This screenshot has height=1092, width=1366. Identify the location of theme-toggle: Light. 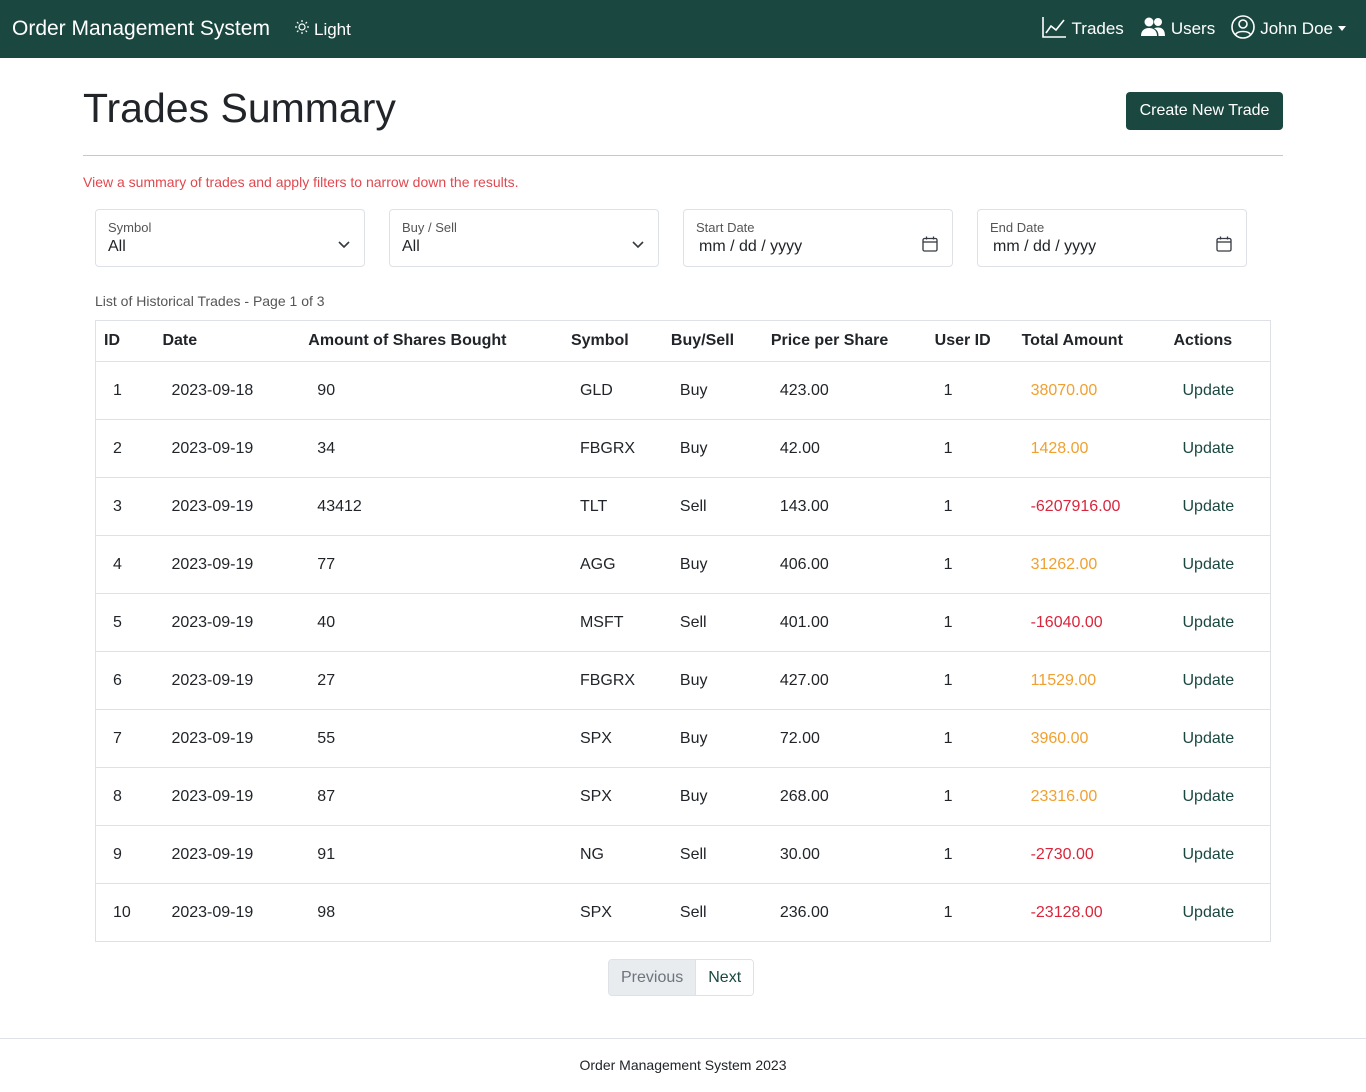
(322, 29).